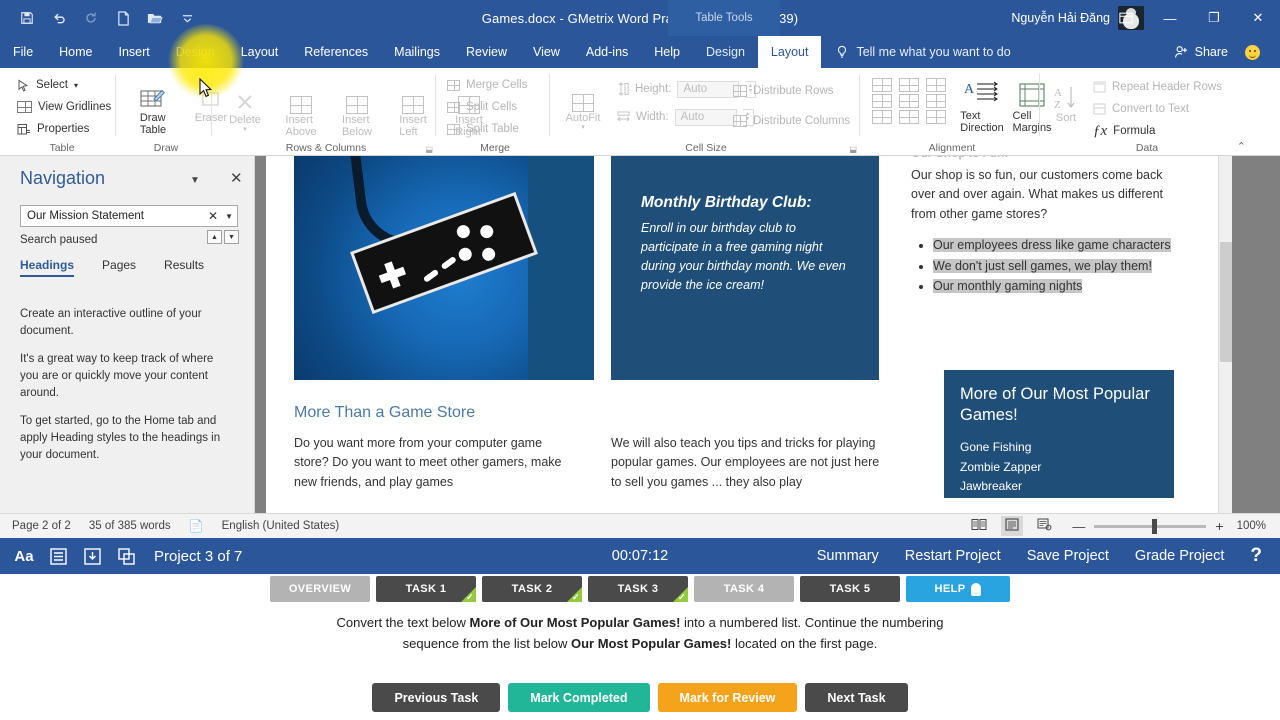 This screenshot has width=1280, height=720. I want to click on align-bottom-left-icon, so click(882, 117).